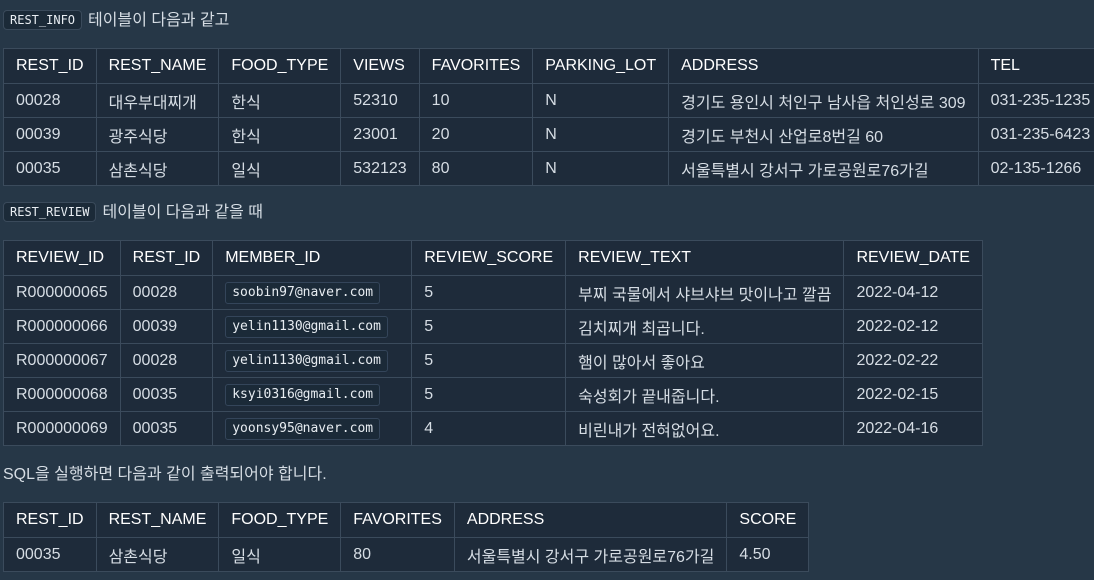 This screenshot has height=580, width=1094. I want to click on table-cell: 4.50, so click(768, 554).